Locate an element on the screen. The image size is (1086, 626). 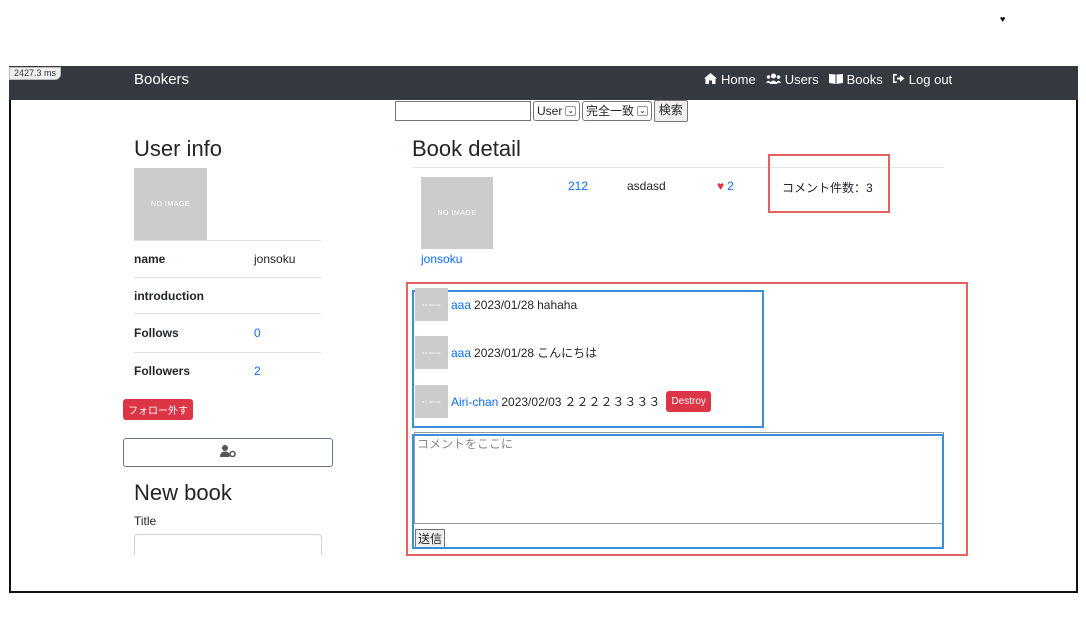
new-book-title-input is located at coordinates (228, 544).